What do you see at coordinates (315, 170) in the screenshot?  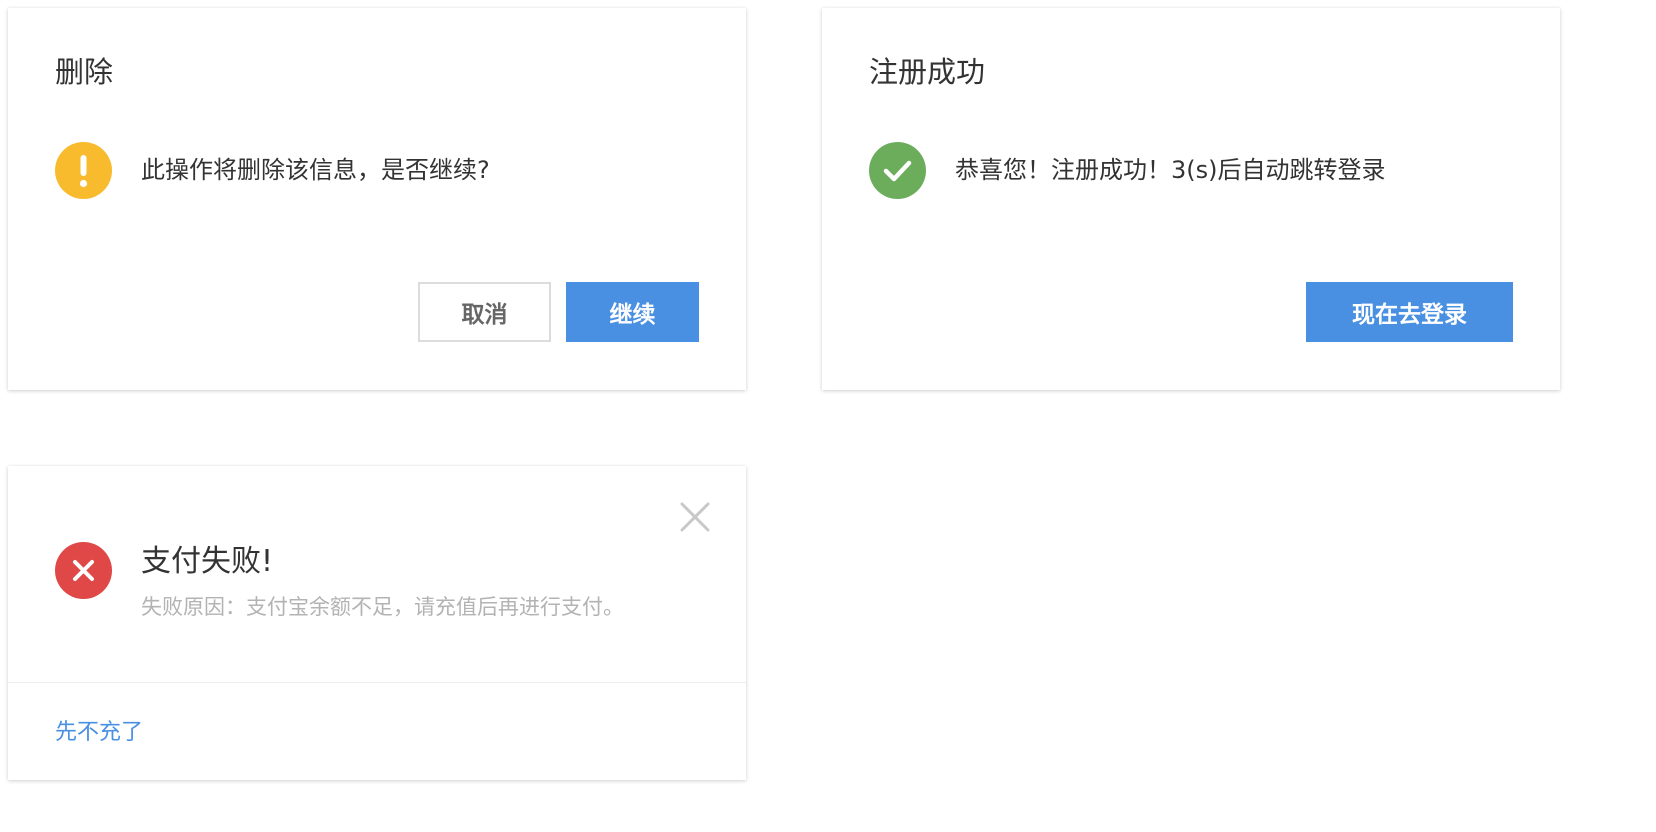 I see `dialog-message: 此操作将删除该信息，是否继续?` at bounding box center [315, 170].